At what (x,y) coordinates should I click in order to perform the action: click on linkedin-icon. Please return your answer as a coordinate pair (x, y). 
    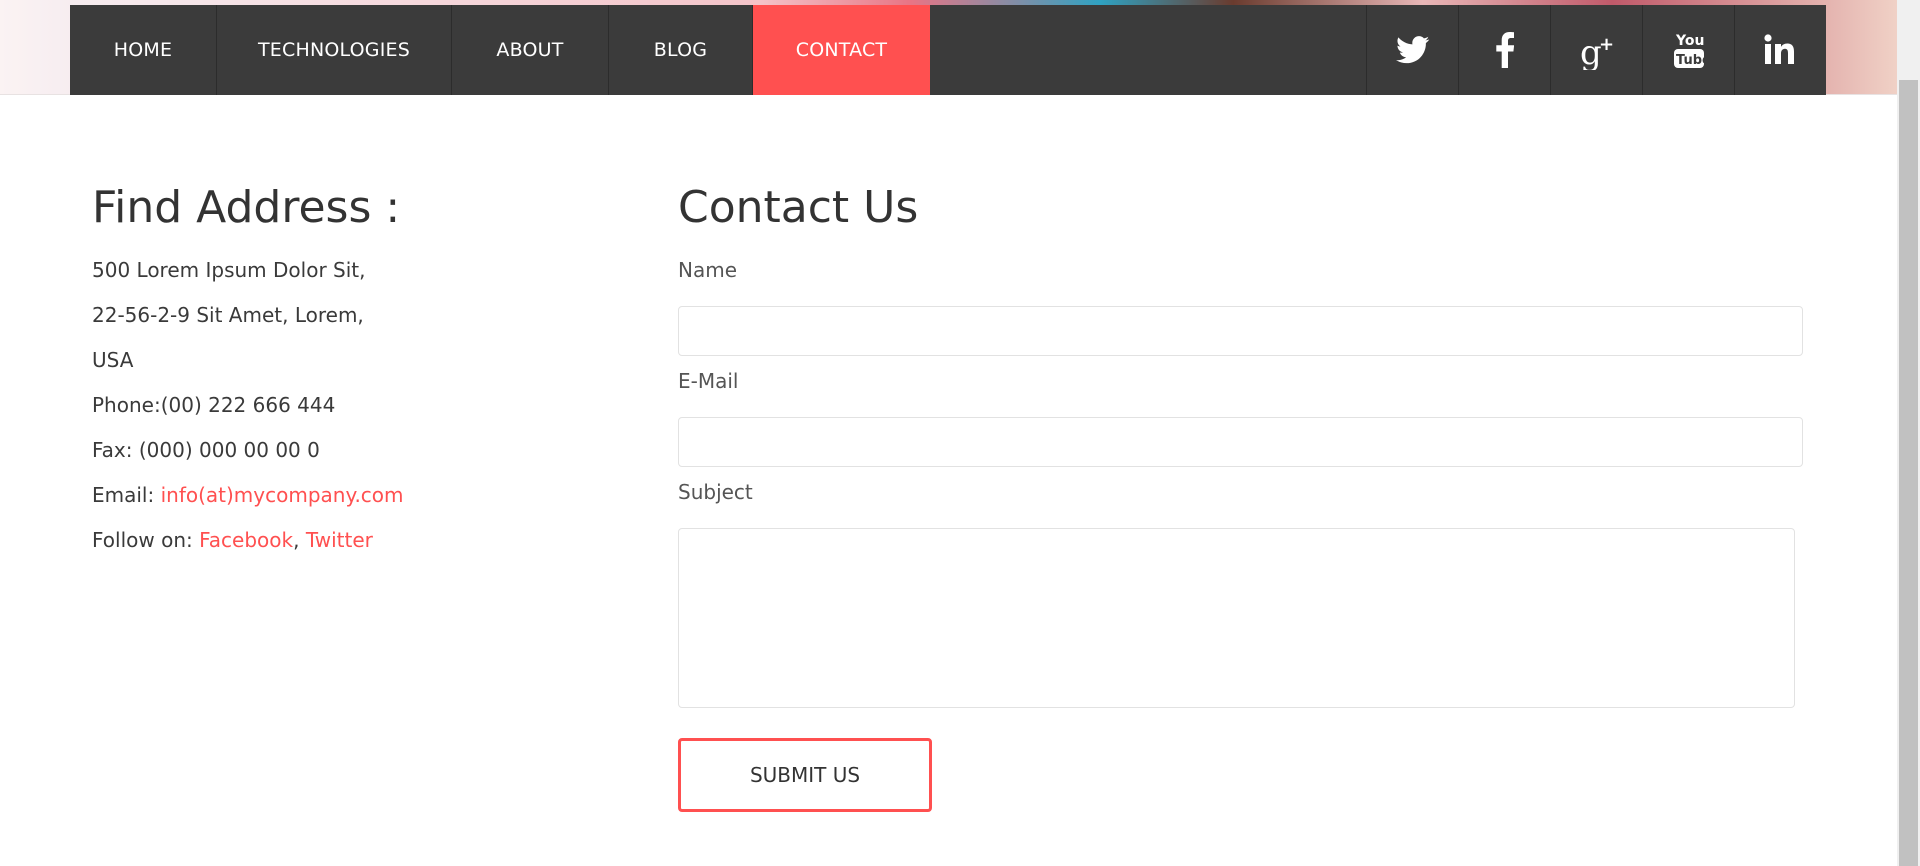
    Looking at the image, I should click on (1778, 49).